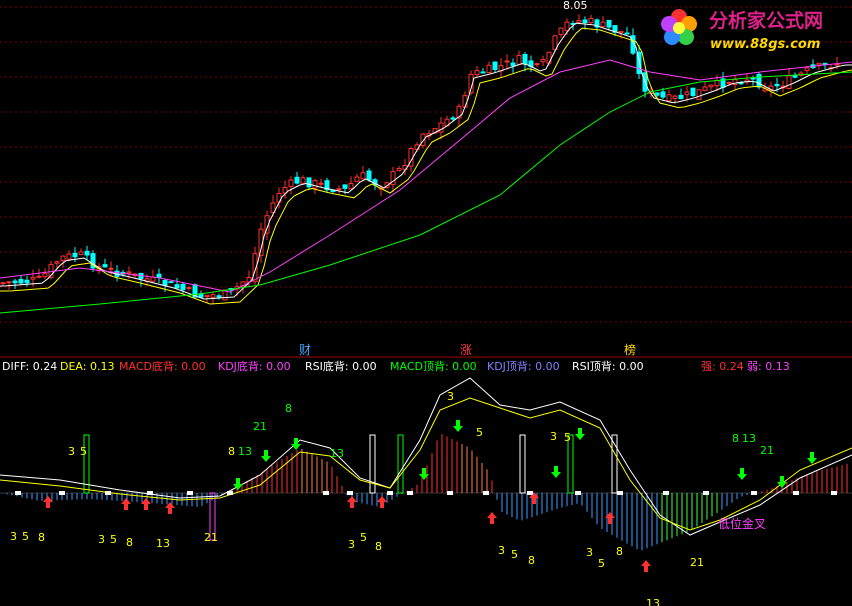 Image resolution: width=852 pixels, height=606 pixels. Describe the element at coordinates (766, 20) in the screenshot. I see `brand-name: 分析家公式网` at that location.